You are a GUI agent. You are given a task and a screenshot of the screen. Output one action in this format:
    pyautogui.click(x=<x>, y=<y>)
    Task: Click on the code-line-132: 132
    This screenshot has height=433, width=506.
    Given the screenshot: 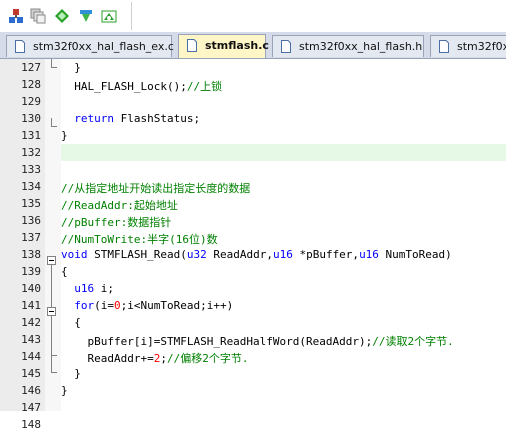 What is the action you would take?
    pyautogui.click(x=253, y=152)
    